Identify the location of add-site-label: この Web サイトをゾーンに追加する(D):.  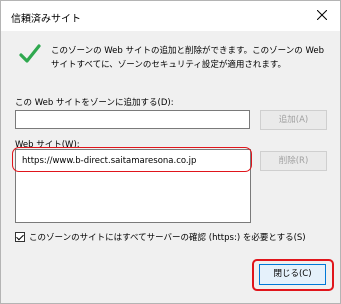
(94, 103).